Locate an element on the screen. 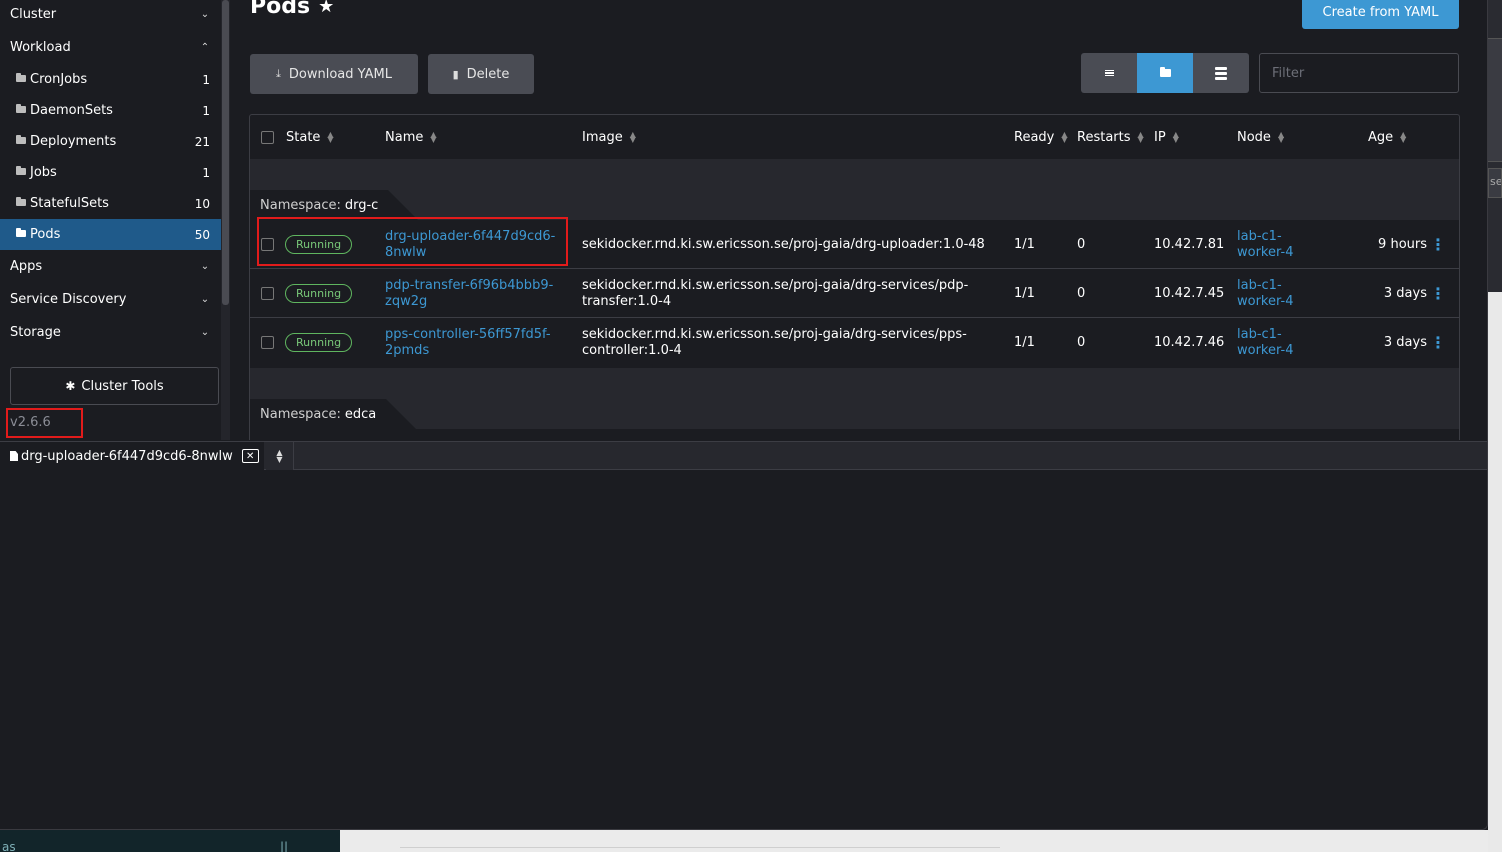 The image size is (1502, 852). dock-tab-label: drg-uploader-6f447d9cd6-8nwlw is located at coordinates (127, 456).